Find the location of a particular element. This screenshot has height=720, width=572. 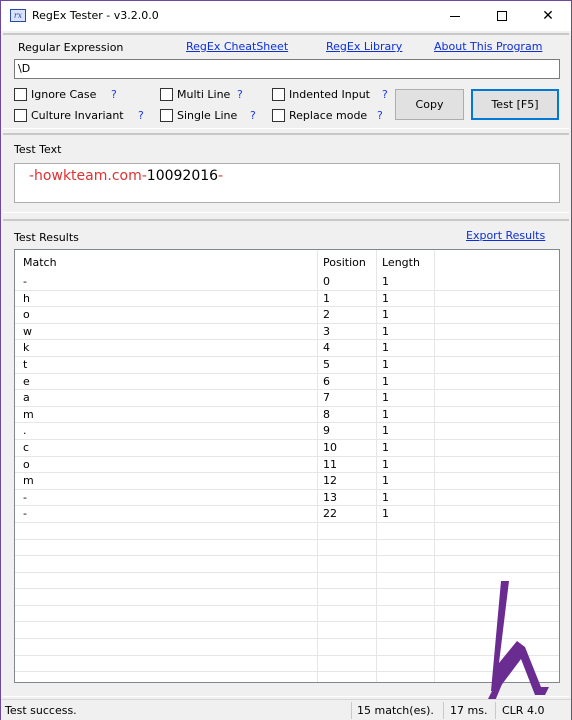

text-segment: 10092016 is located at coordinates (182, 176).